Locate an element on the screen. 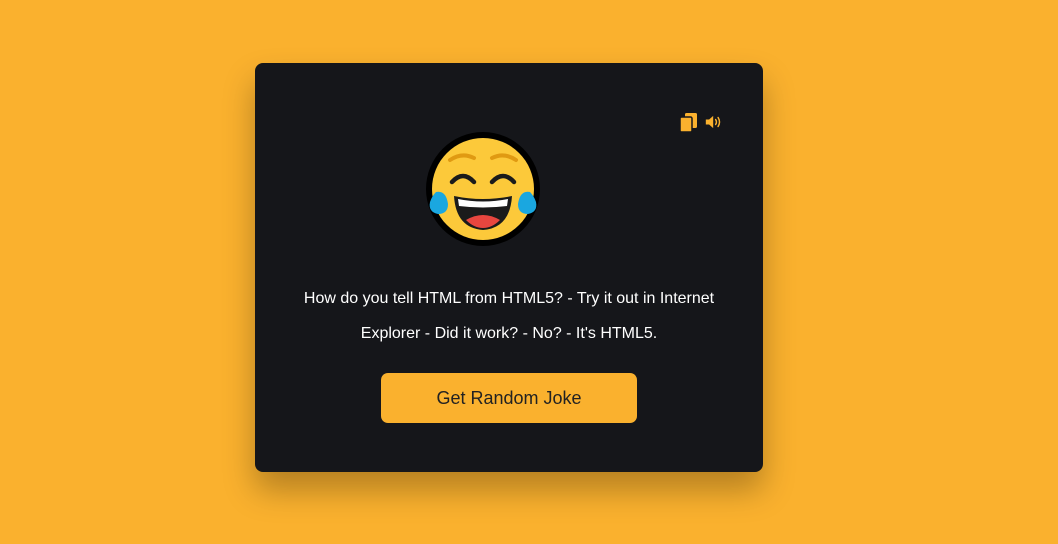 This screenshot has height=544, width=1058. card-toolbar is located at coordinates (701, 122).